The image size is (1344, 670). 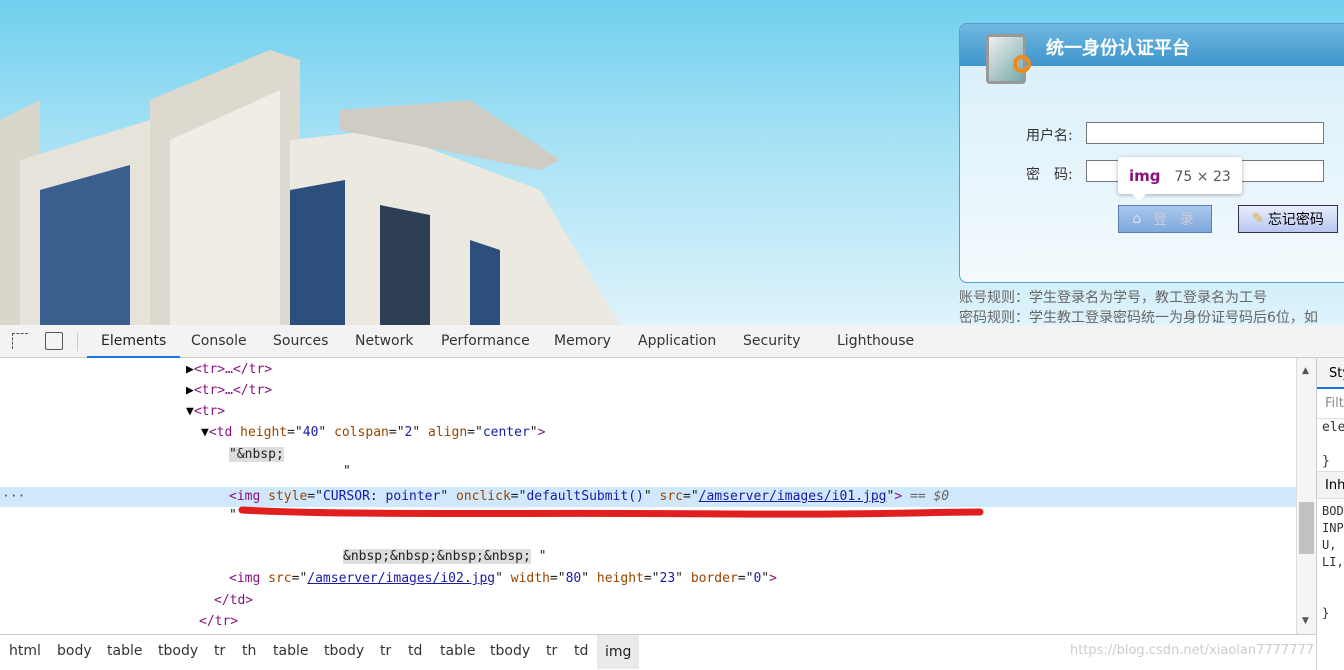 I want to click on login-button-label: 登 录, so click(x=1175, y=220).